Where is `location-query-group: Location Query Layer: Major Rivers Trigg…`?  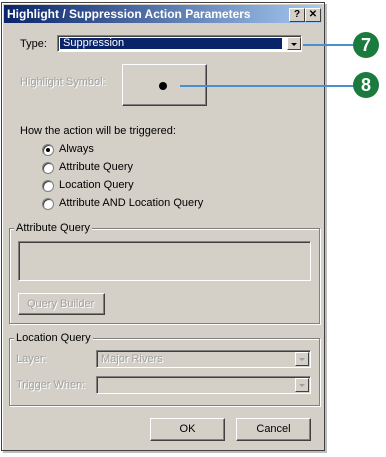 location-query-group: Location Query Layer: Major Rivers Trigg… is located at coordinates (164, 369).